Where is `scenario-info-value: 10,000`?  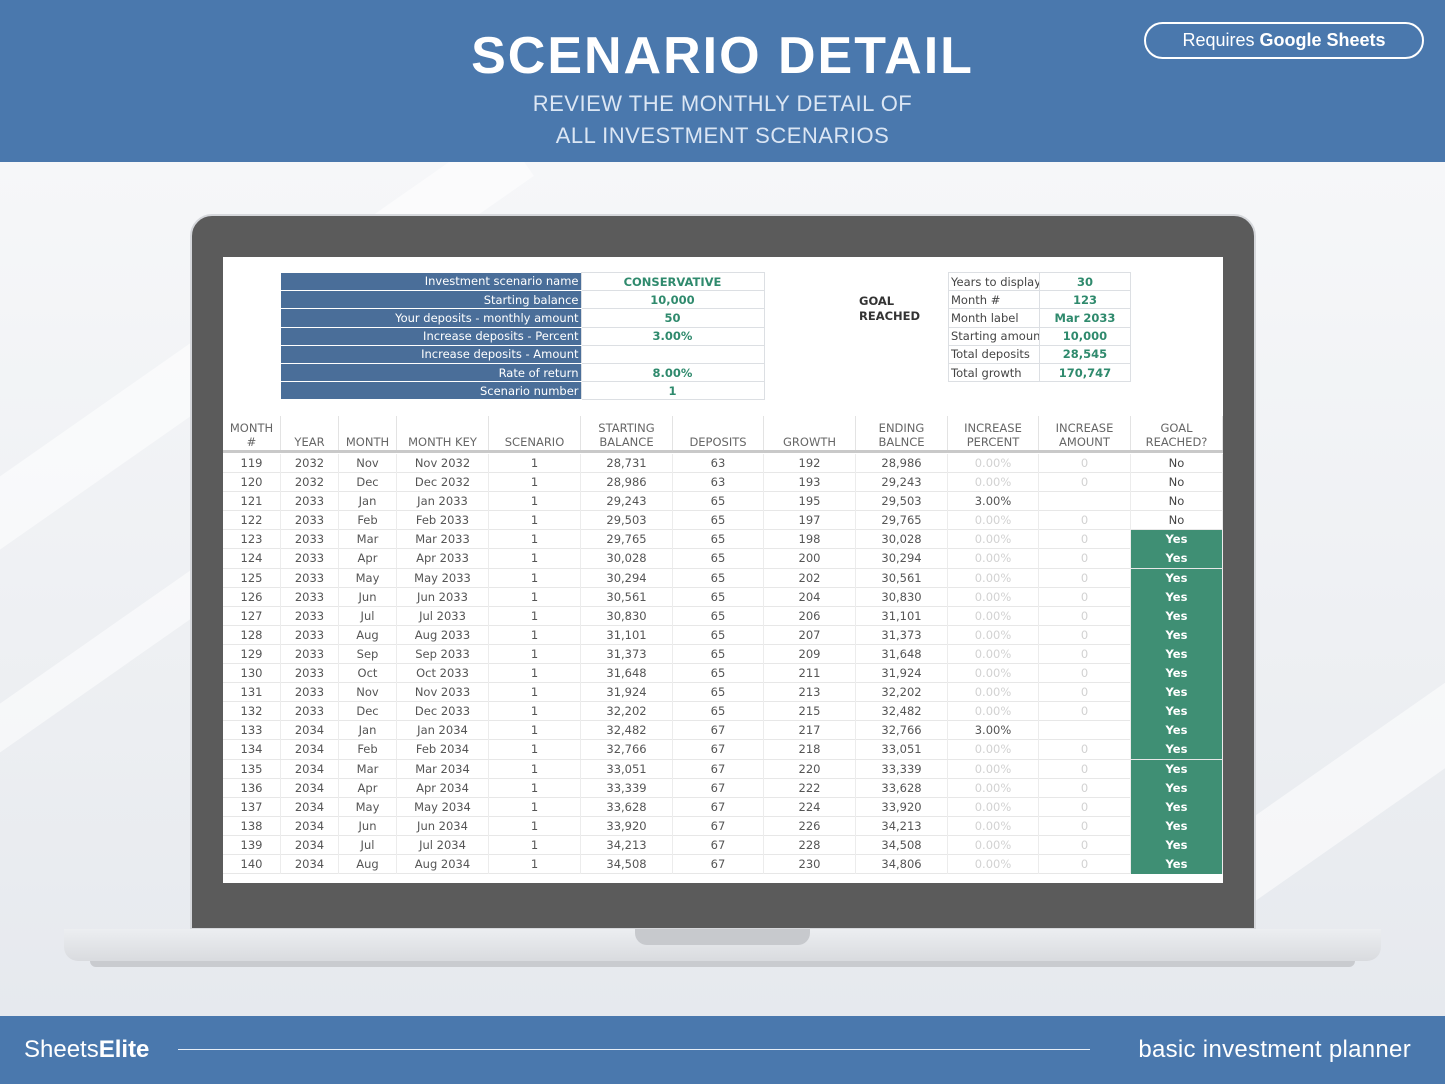 scenario-info-value: 10,000 is located at coordinates (672, 300).